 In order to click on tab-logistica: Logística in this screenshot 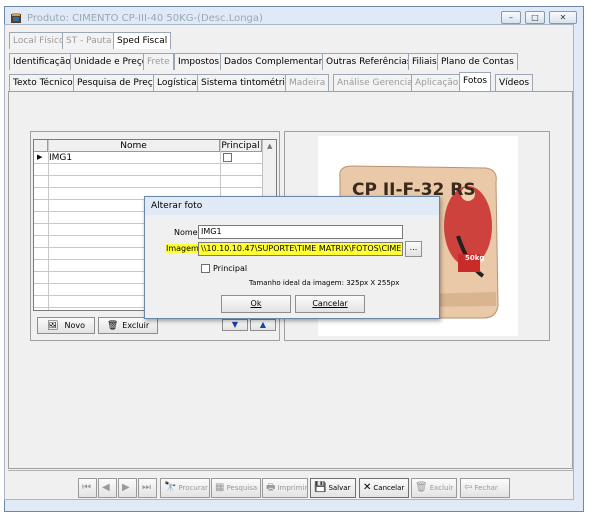, I will do `click(177, 82)`.